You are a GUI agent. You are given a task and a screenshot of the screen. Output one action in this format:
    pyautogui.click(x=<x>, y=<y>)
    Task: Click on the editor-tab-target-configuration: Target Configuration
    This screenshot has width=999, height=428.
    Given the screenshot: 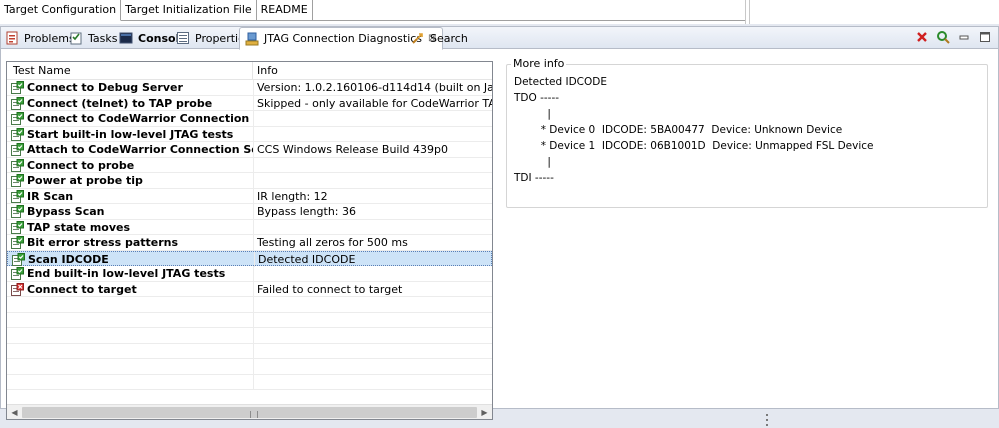 What is the action you would take?
    pyautogui.click(x=61, y=10)
    